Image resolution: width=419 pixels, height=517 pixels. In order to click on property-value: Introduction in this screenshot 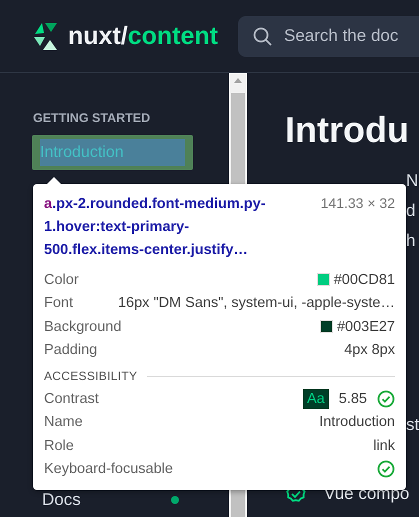, I will do `click(357, 422)`.